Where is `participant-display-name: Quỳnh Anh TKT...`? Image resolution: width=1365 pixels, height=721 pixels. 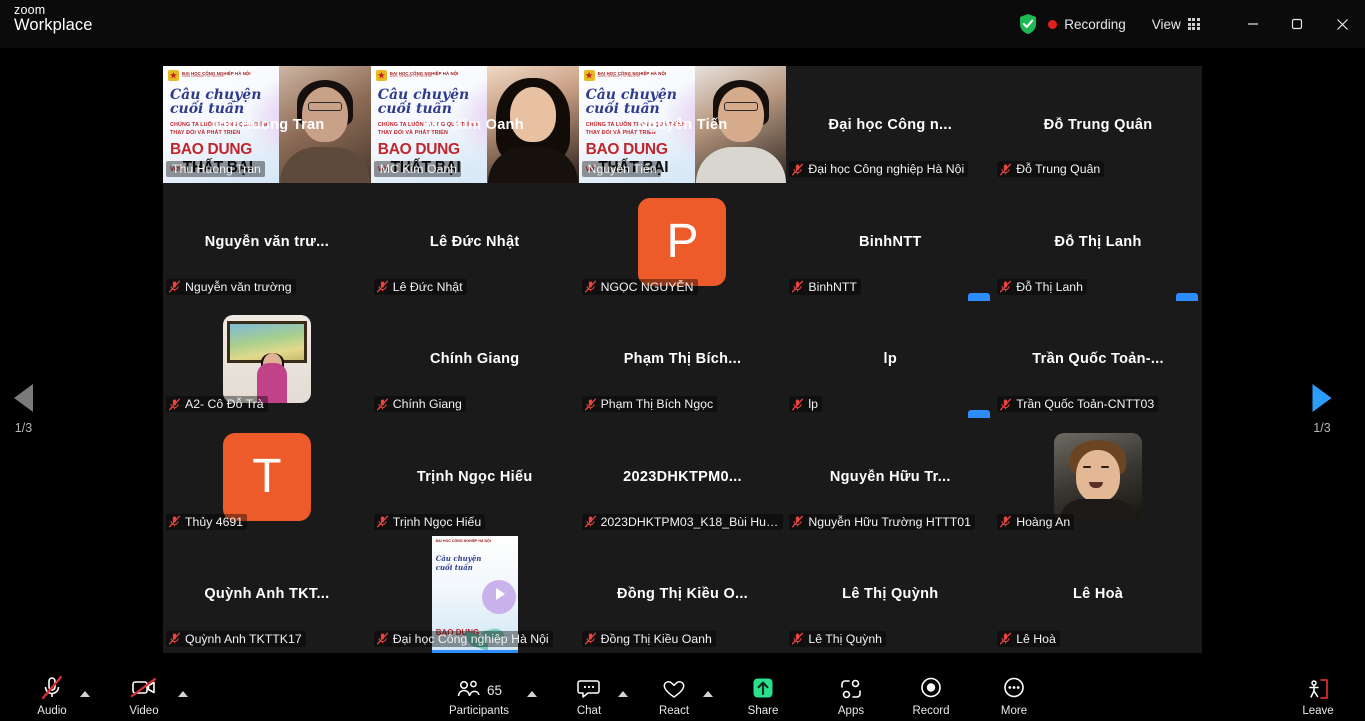
participant-display-name: Quỳnh Anh TKT... is located at coordinates (267, 594).